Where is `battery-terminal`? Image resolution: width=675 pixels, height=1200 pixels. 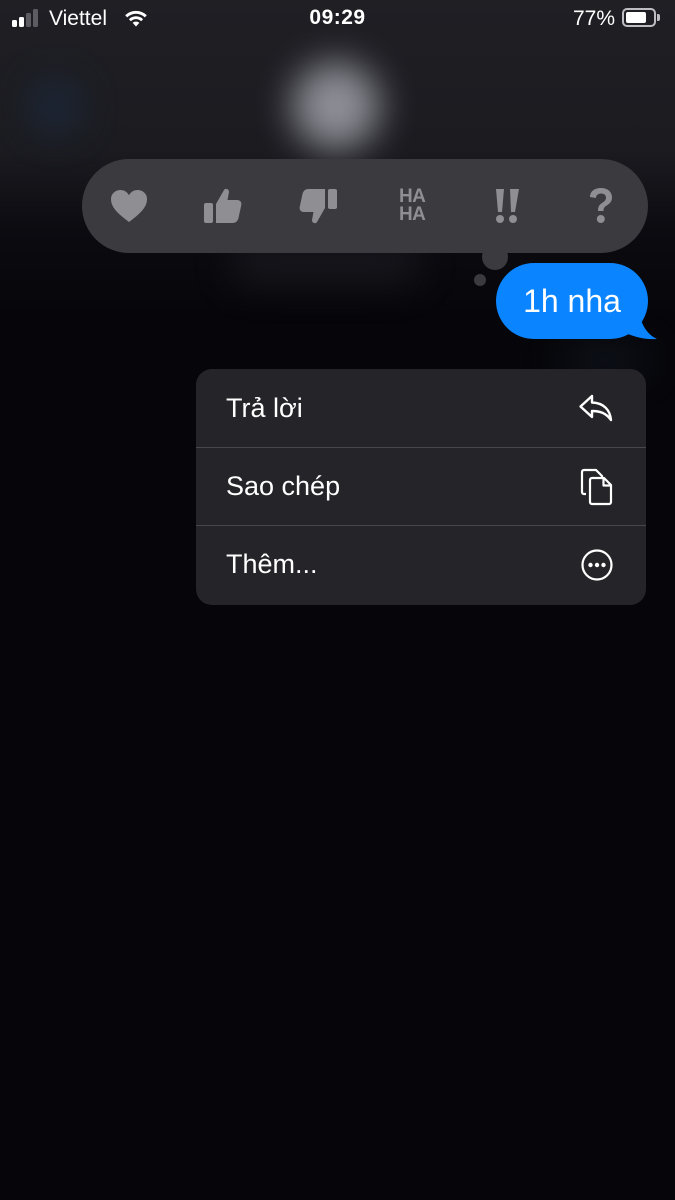 battery-terminal is located at coordinates (658, 17).